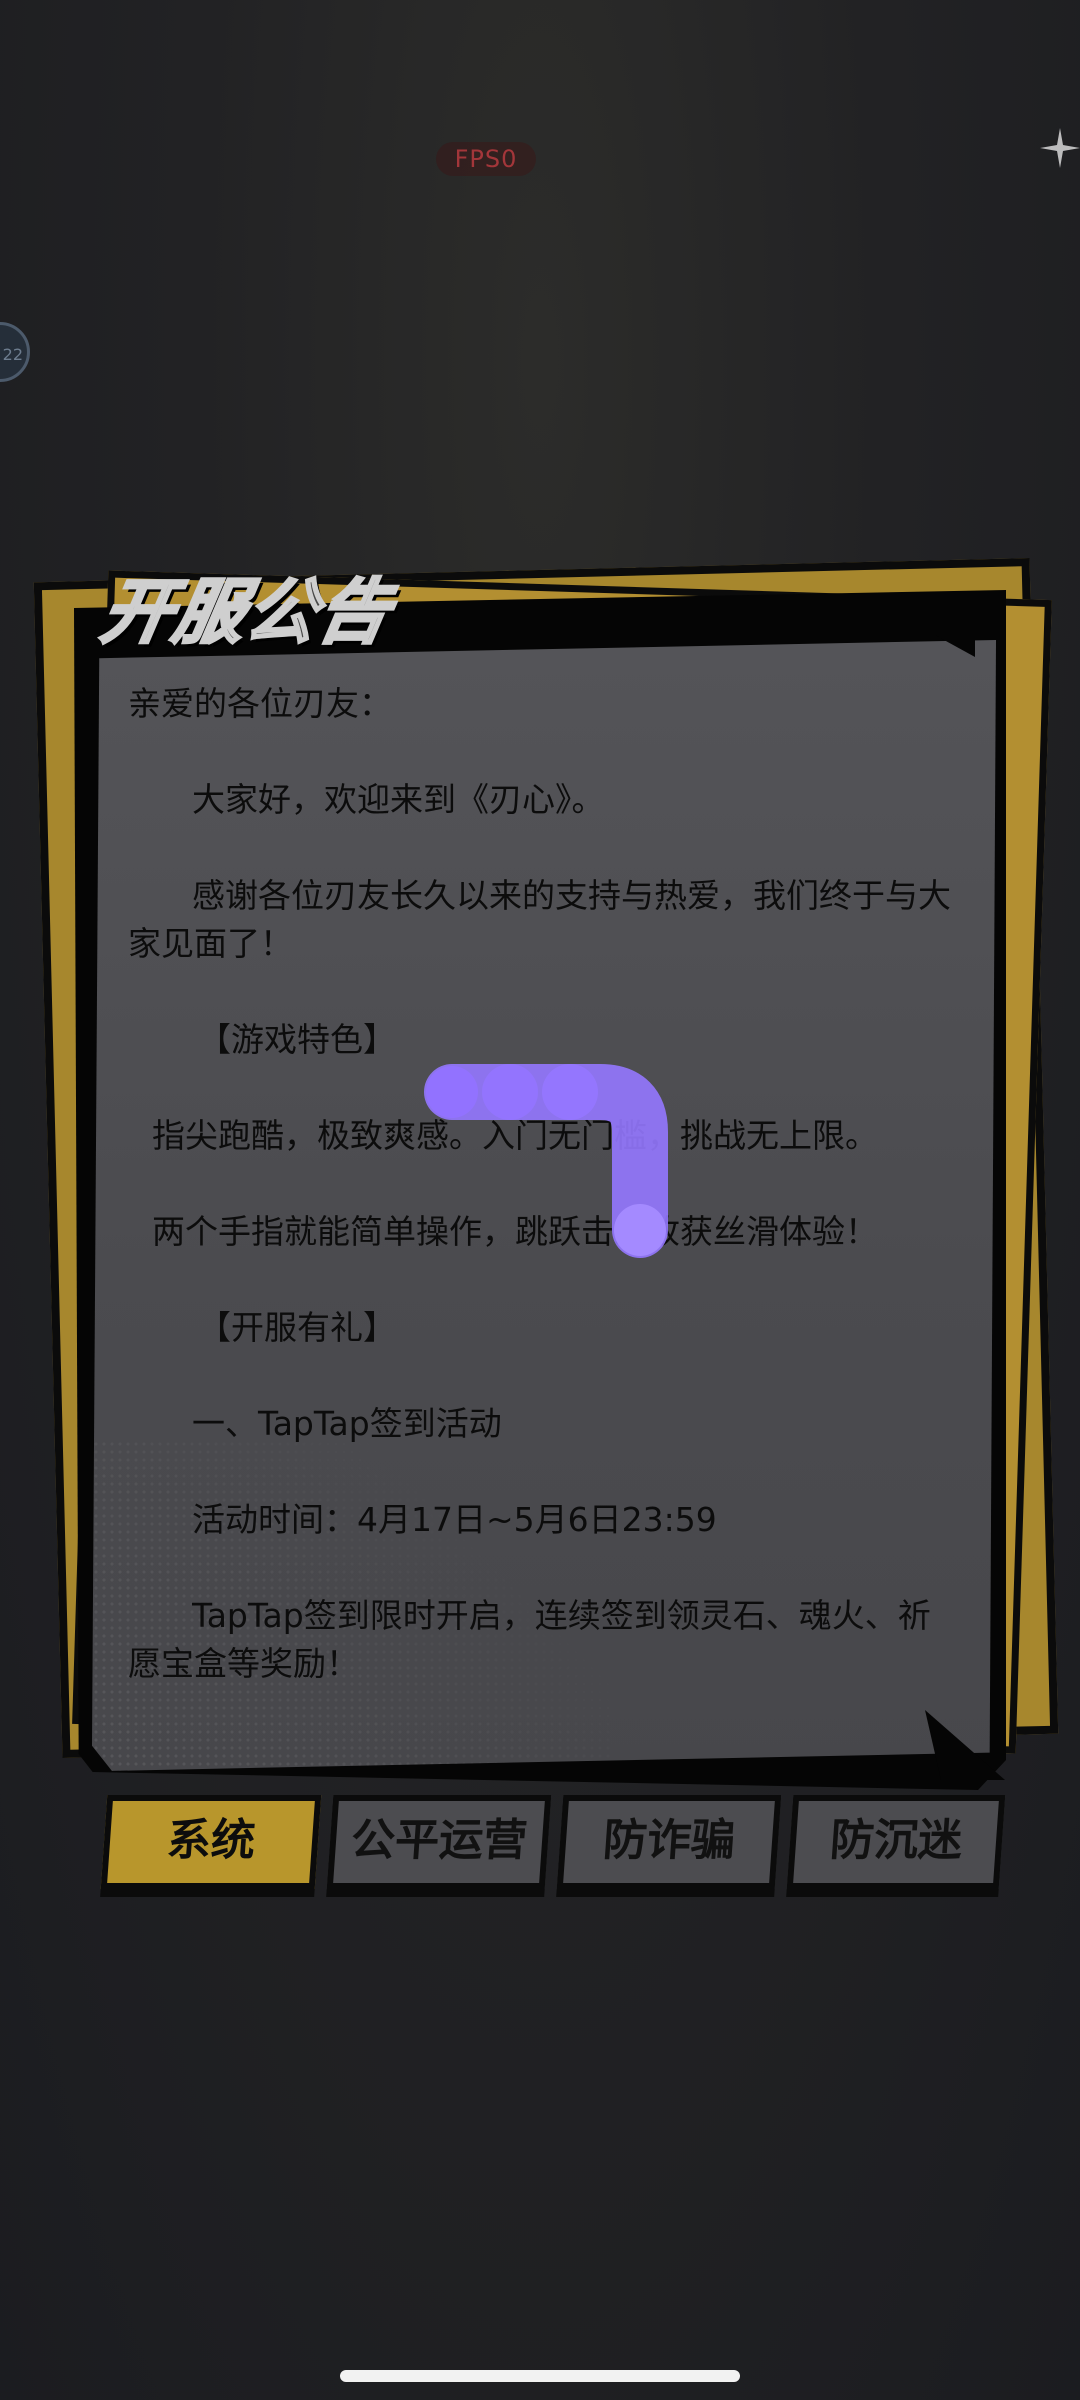 Image resolution: width=1080 pixels, height=2400 pixels. Describe the element at coordinates (454, 1519) in the screenshot. I see `event-time: 活动时间：4月17日~5月6日23:59` at that location.